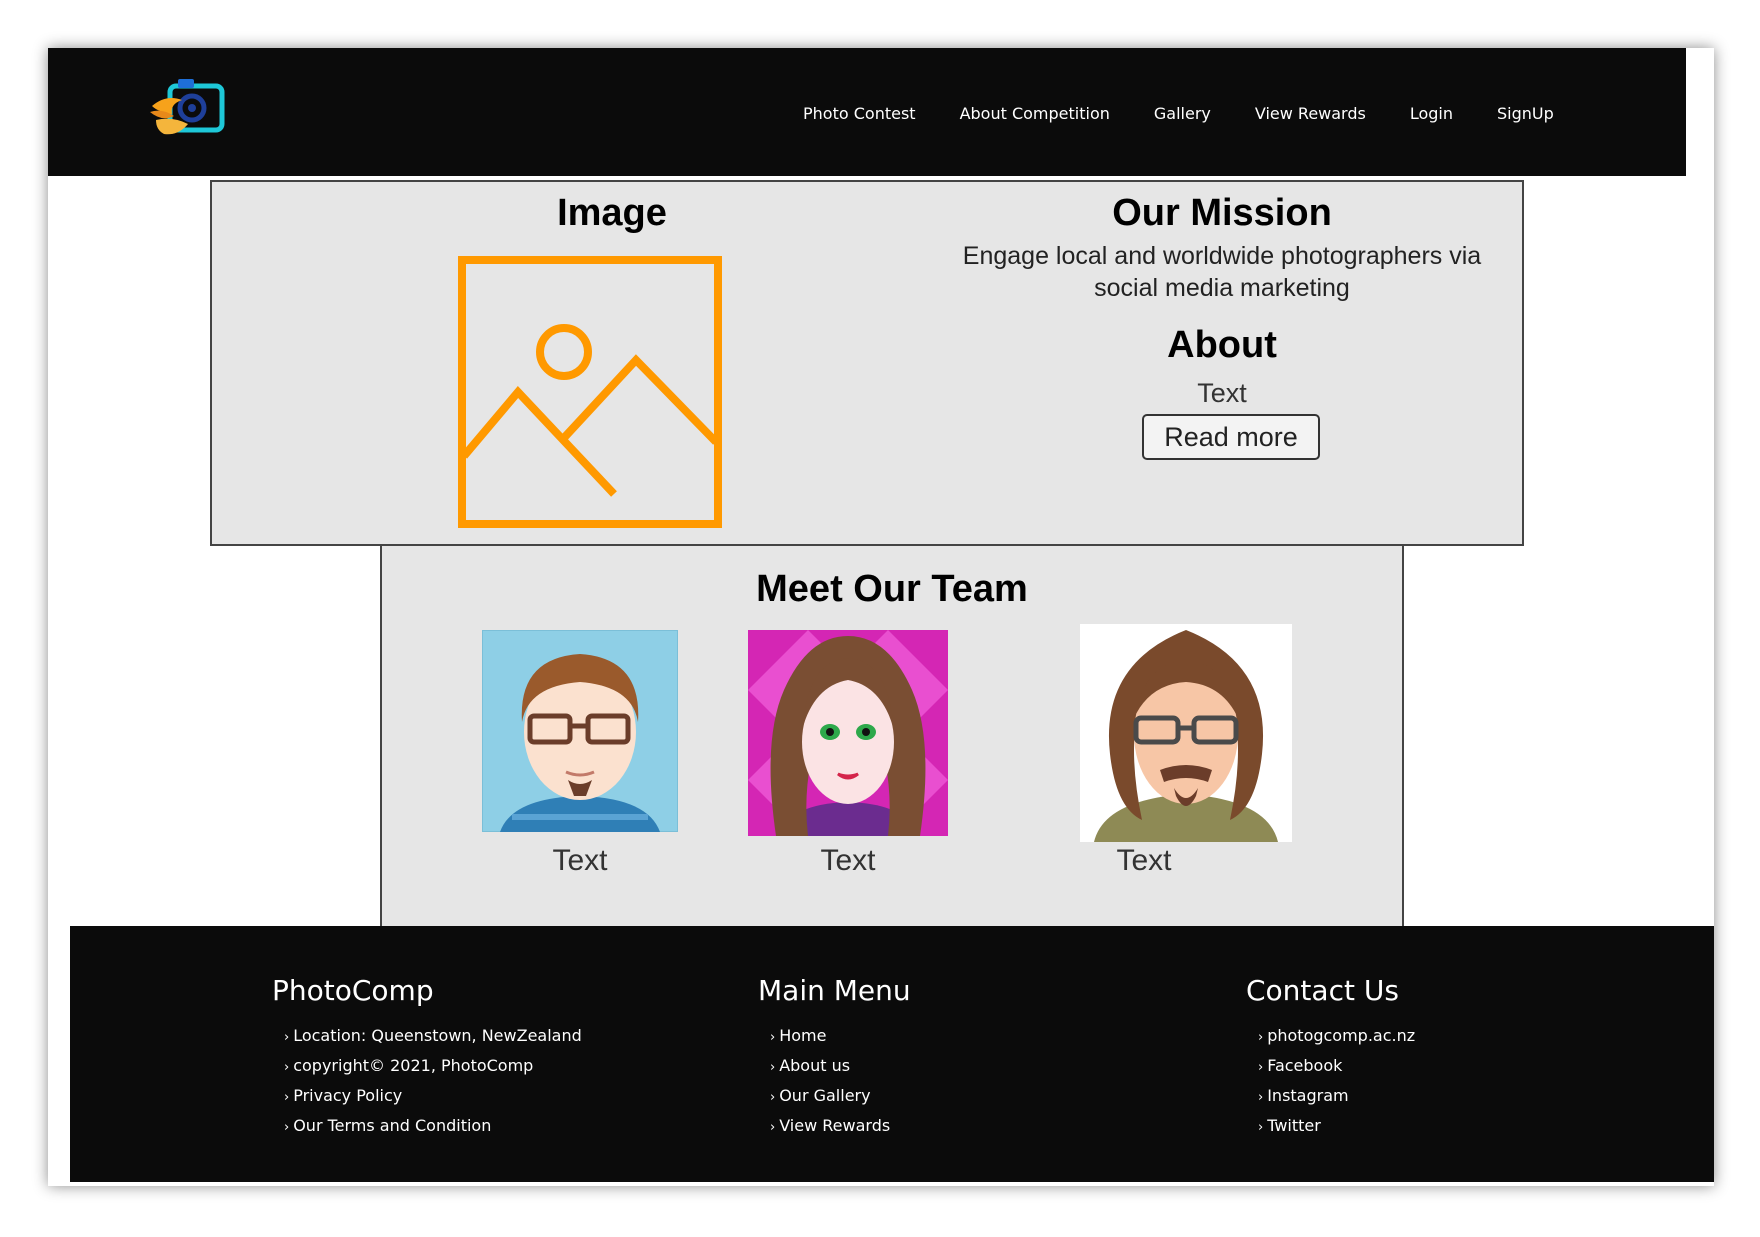 Image resolution: width=1760 pixels, height=1237 pixels. What do you see at coordinates (835, 1125) in the screenshot?
I see `footer-link-label: View Rewards` at bounding box center [835, 1125].